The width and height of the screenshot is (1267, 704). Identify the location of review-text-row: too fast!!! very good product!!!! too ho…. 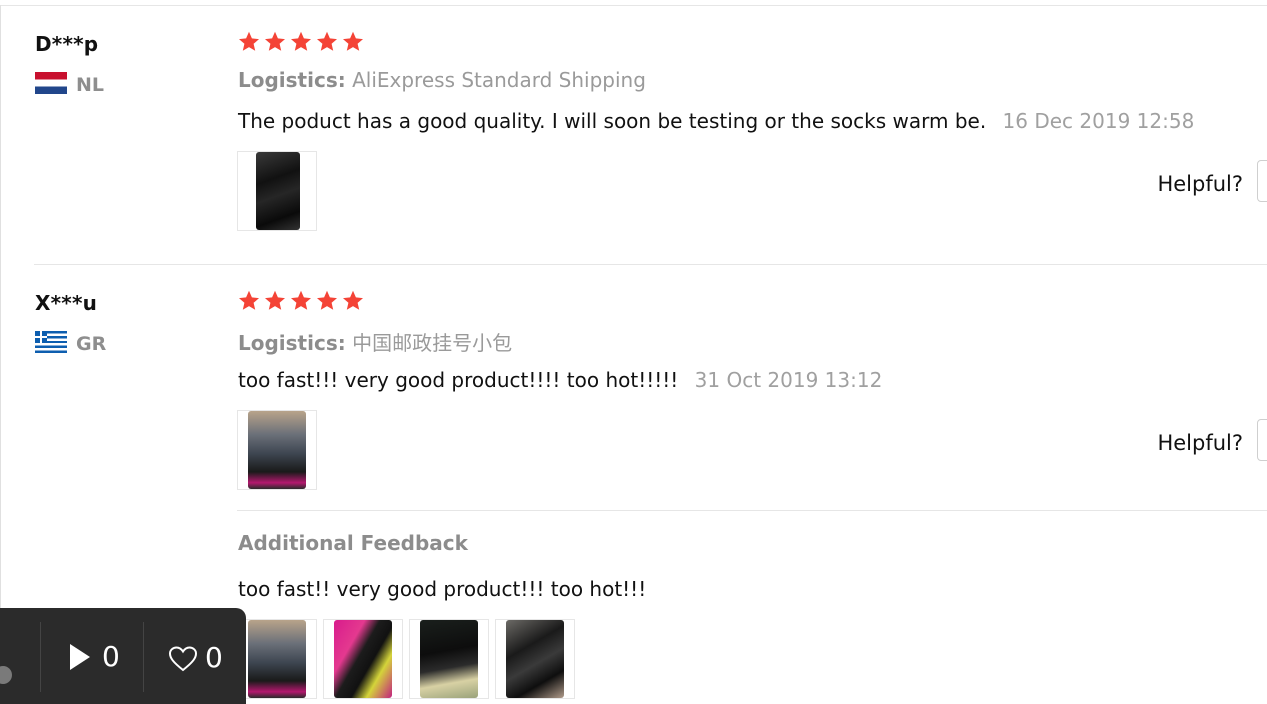
(560, 380).